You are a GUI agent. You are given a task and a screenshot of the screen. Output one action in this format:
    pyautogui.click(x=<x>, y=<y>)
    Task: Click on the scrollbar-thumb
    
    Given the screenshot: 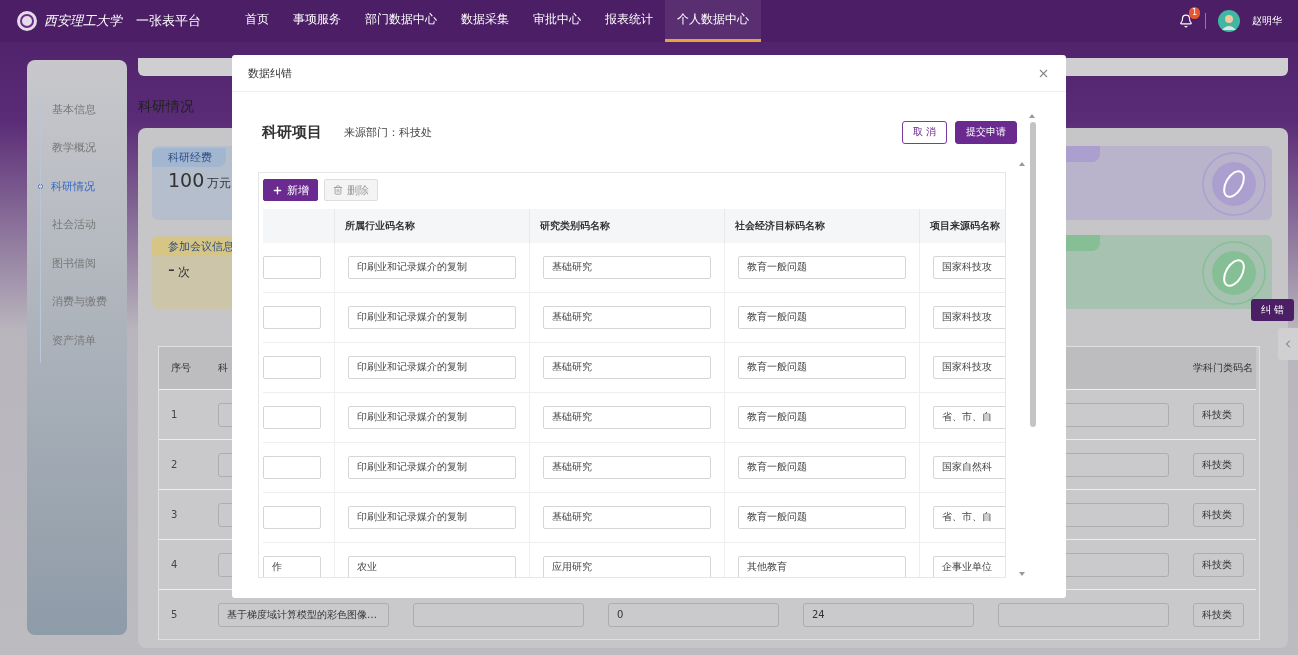 What is the action you would take?
    pyautogui.click(x=1033, y=274)
    